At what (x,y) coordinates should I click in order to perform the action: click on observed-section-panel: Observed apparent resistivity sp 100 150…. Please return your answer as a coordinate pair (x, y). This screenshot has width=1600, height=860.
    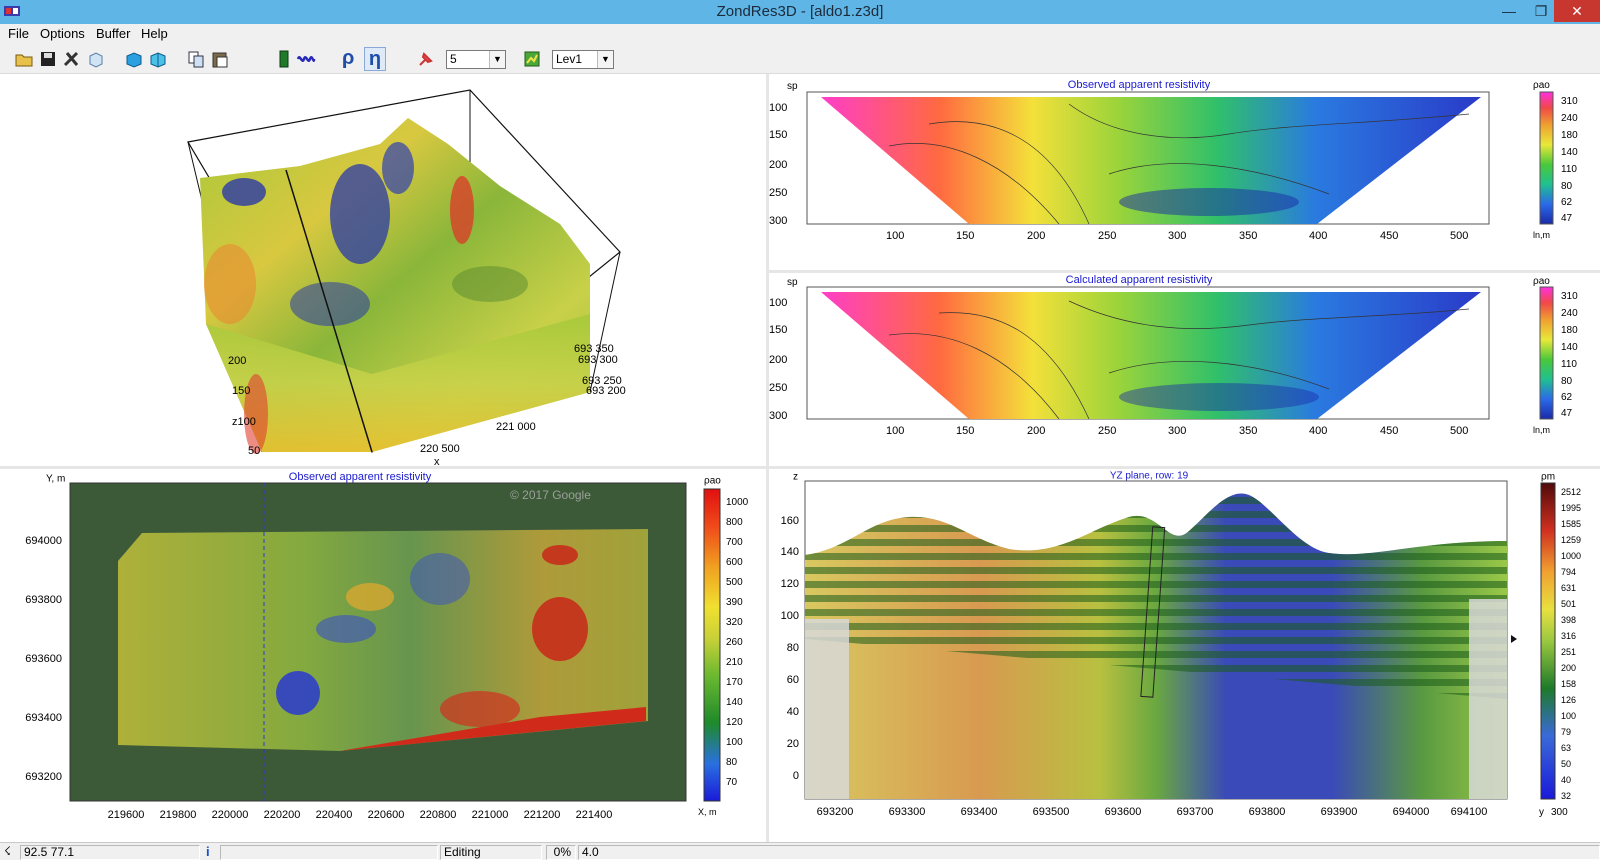
    Looking at the image, I should click on (1184, 172).